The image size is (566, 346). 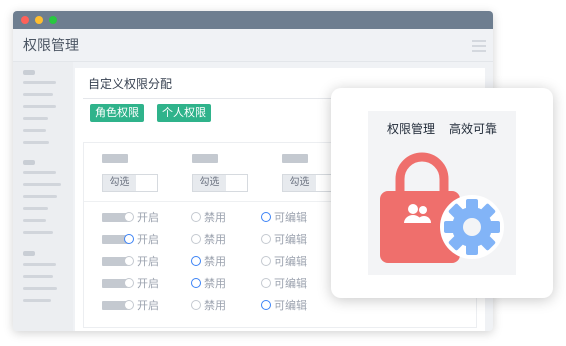 I want to click on minimize-window-button, so click(x=39, y=20).